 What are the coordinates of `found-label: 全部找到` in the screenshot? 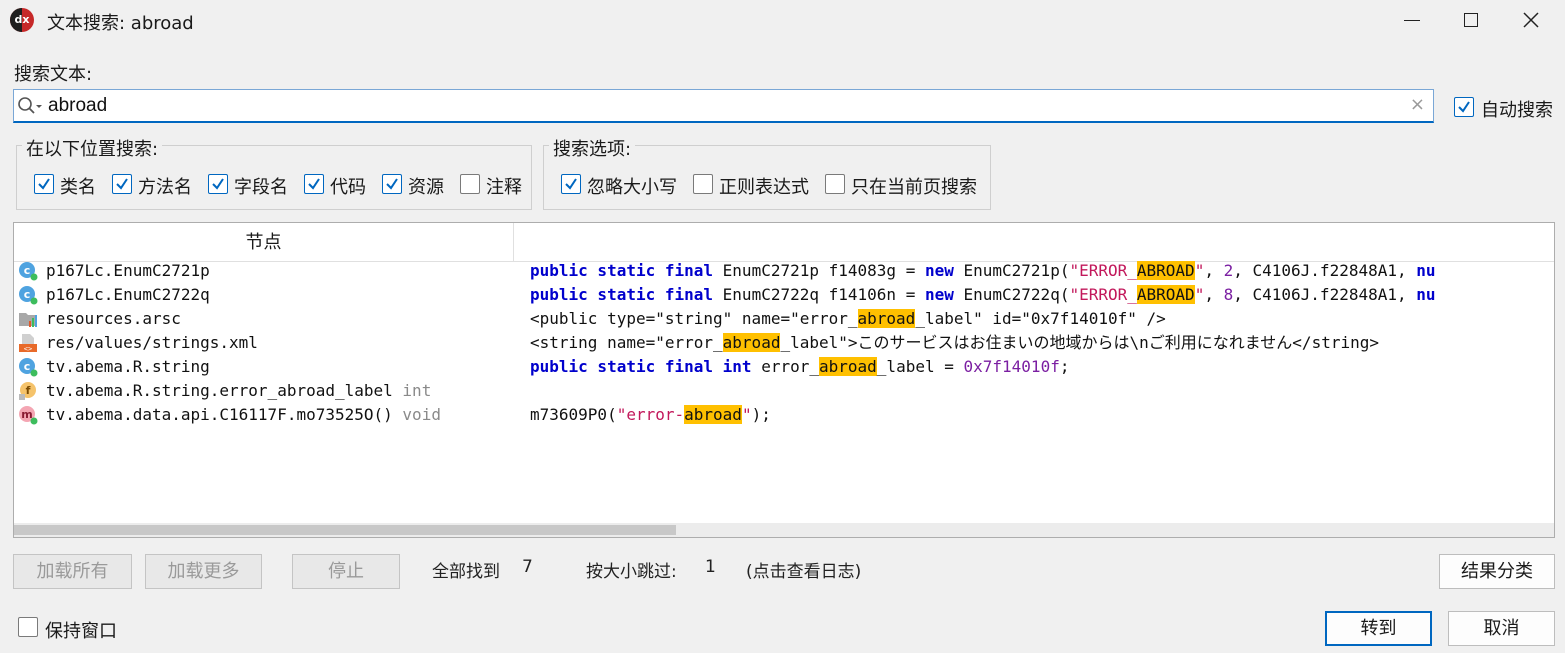 It's located at (466, 572).